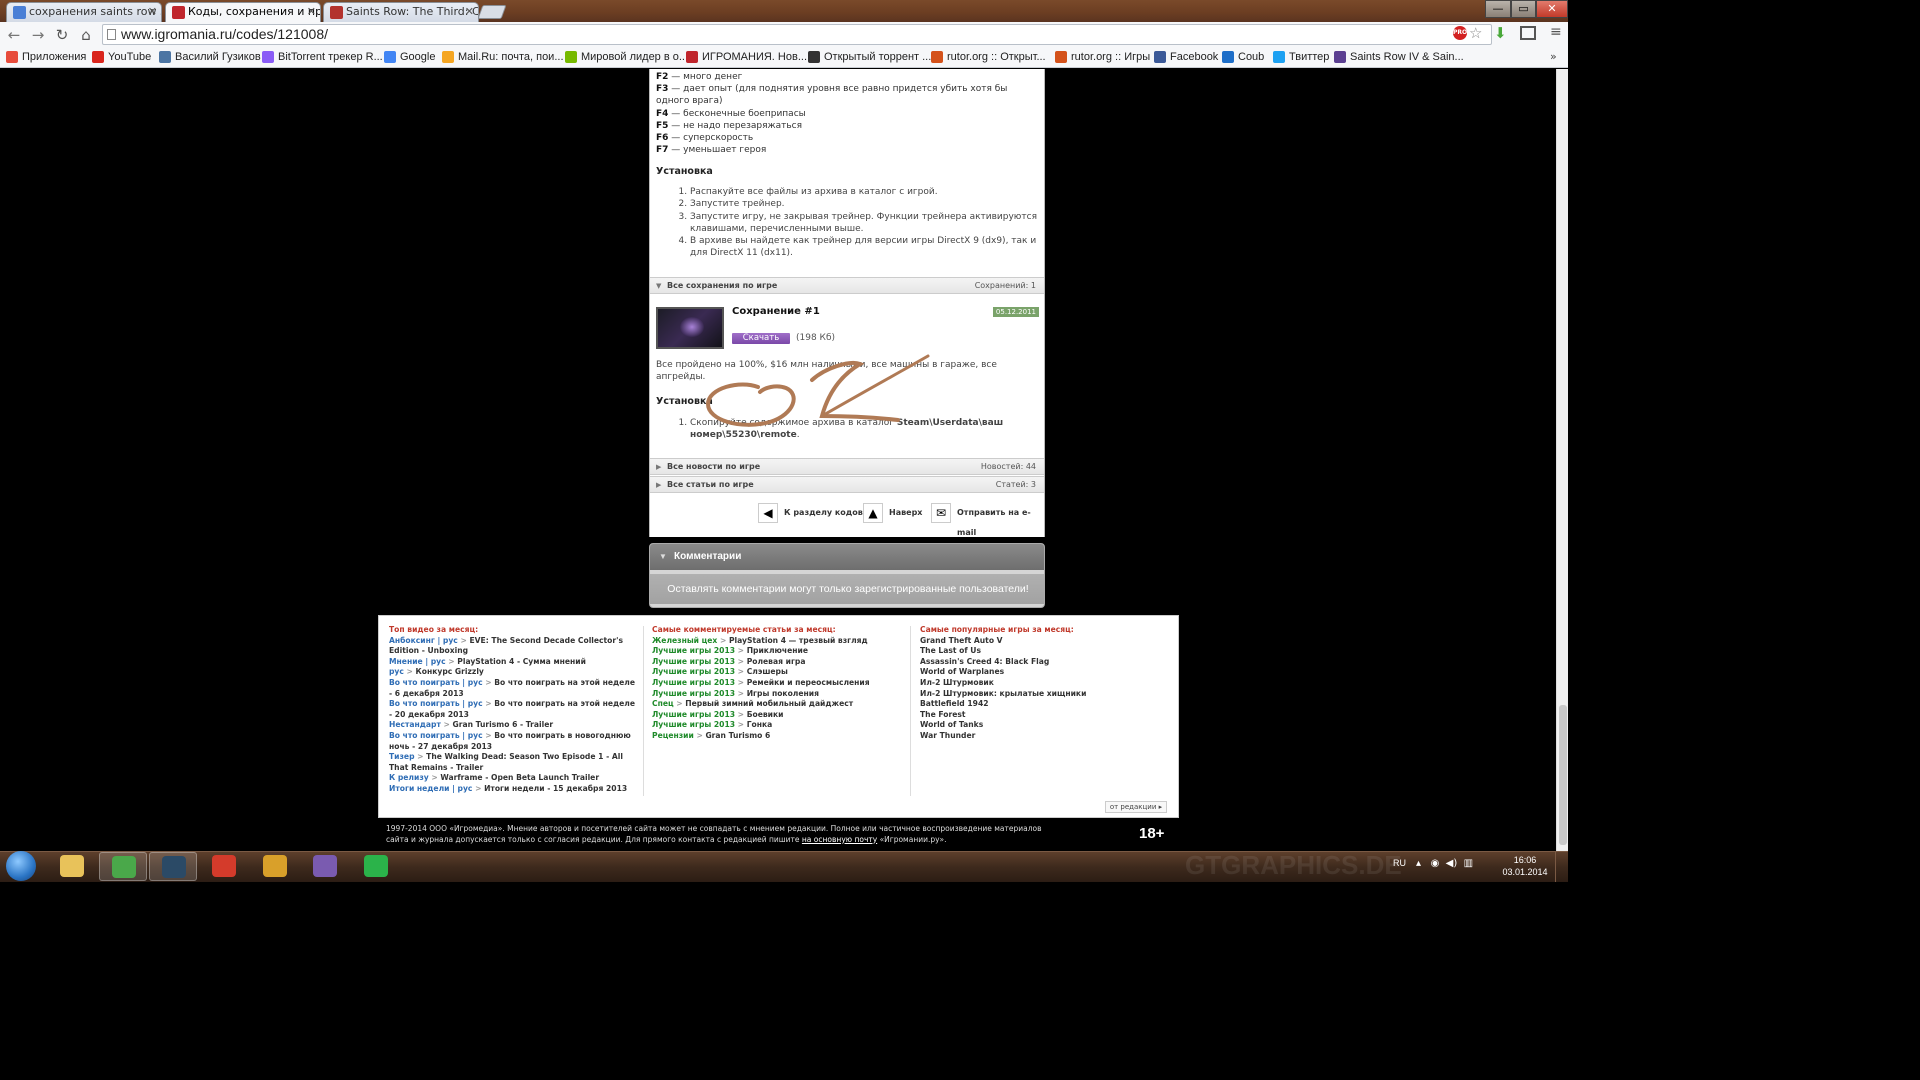  Describe the element at coordinates (1523, 9) in the screenshot. I see `maximize-button: ▭` at that location.